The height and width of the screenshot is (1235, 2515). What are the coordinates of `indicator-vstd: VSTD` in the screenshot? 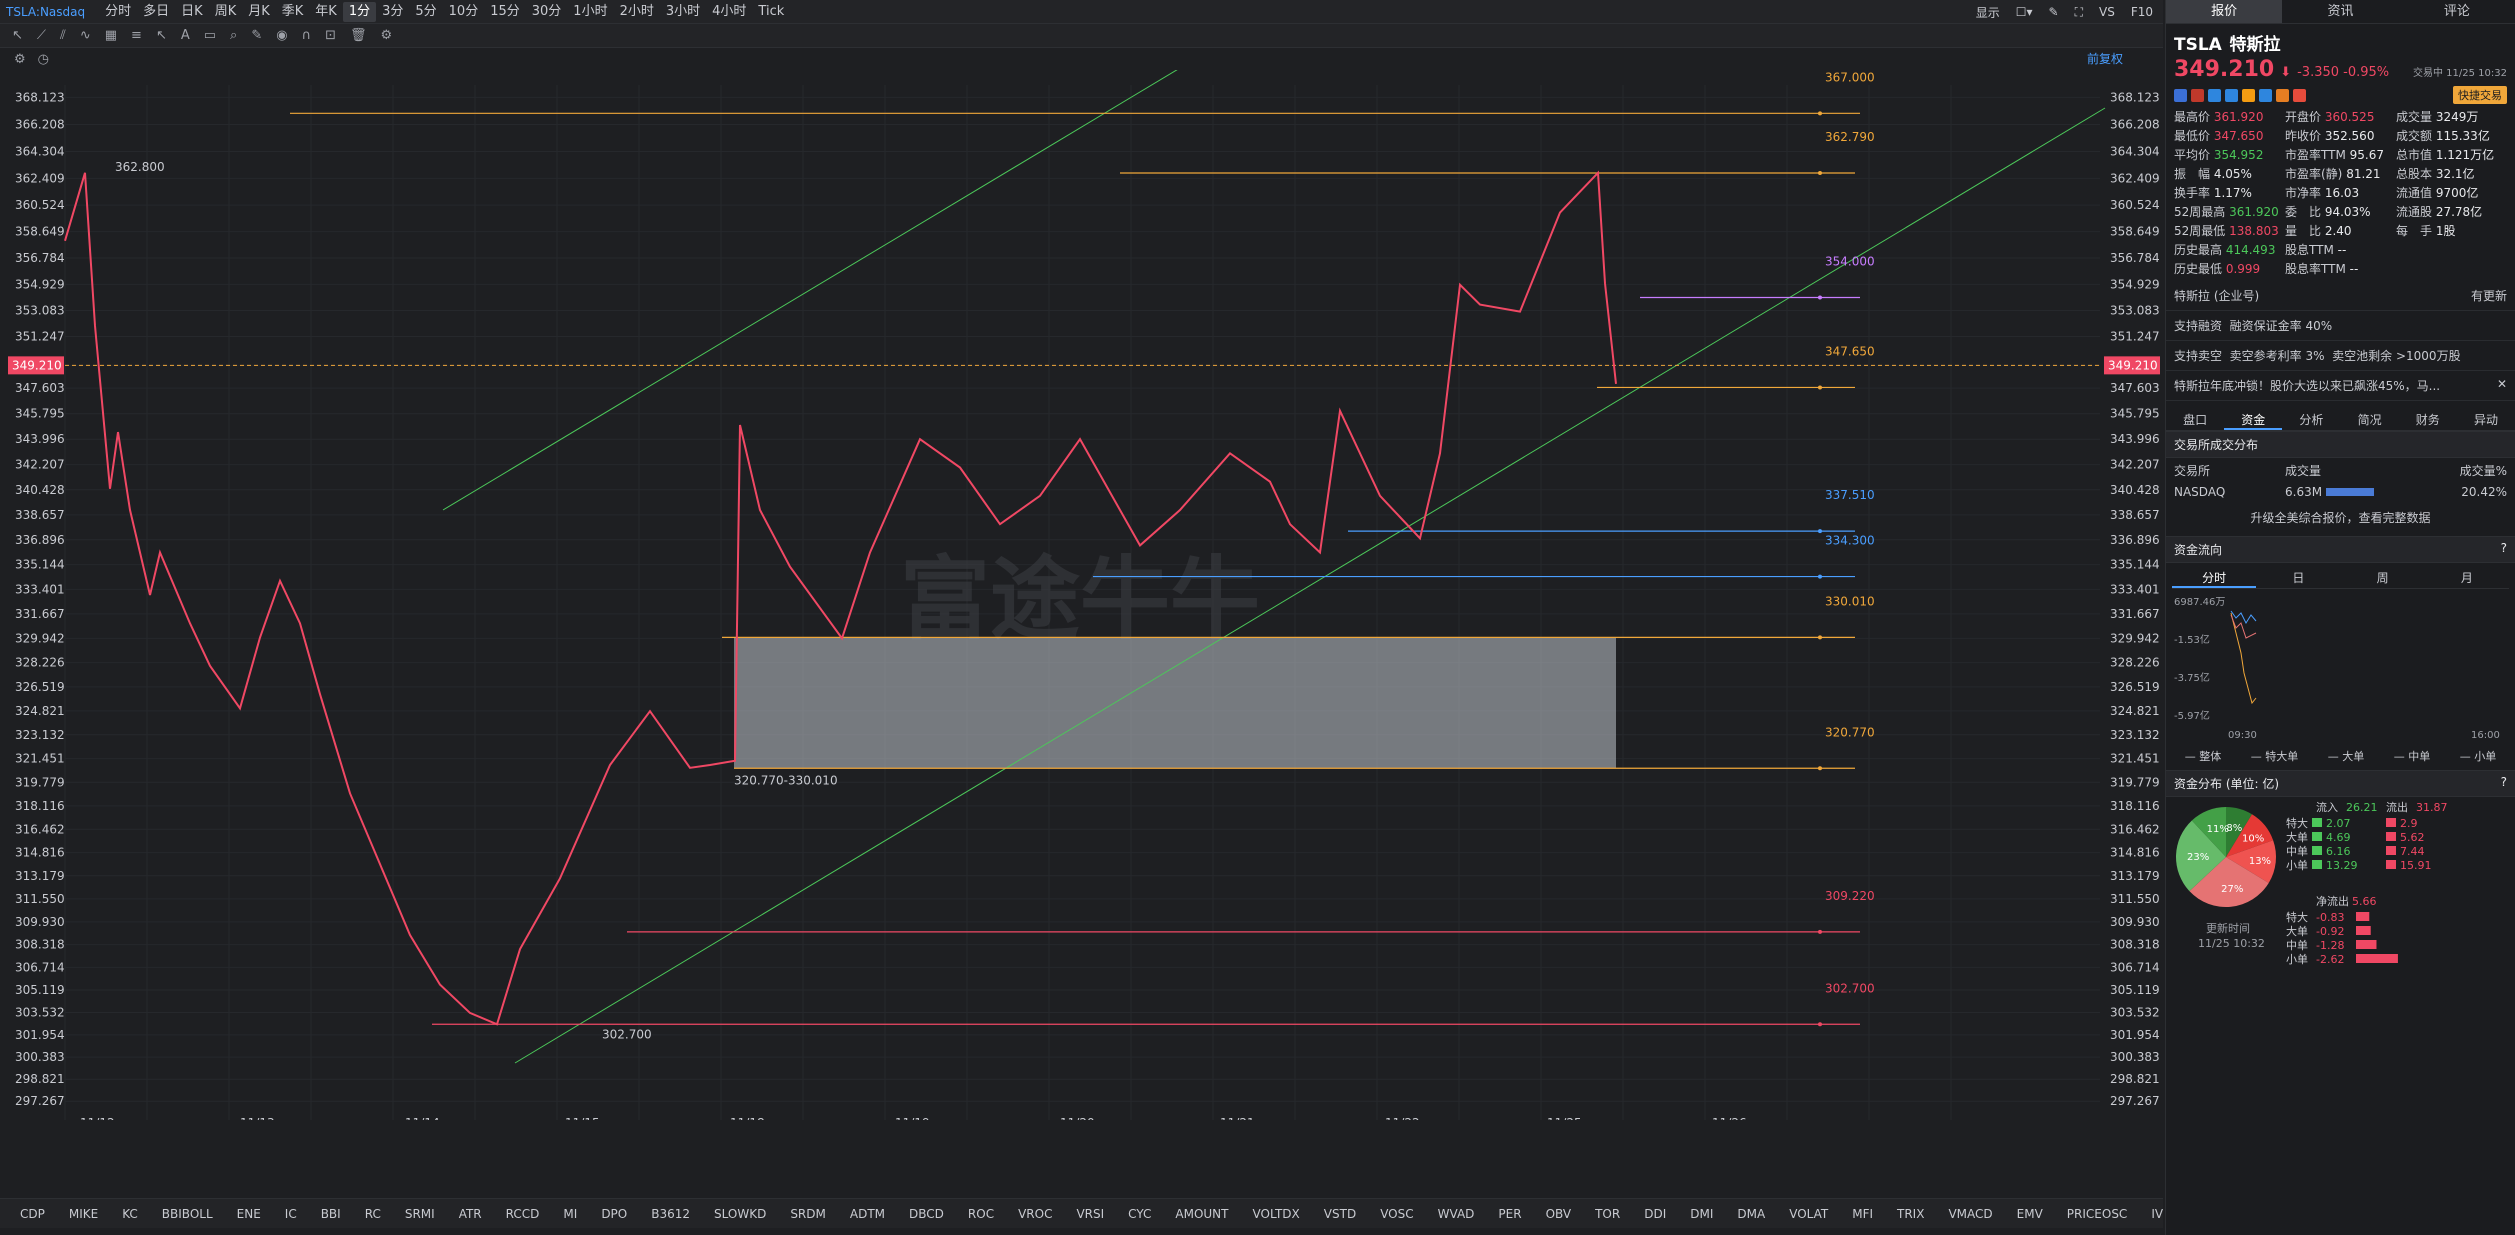 It's located at (1340, 1214).